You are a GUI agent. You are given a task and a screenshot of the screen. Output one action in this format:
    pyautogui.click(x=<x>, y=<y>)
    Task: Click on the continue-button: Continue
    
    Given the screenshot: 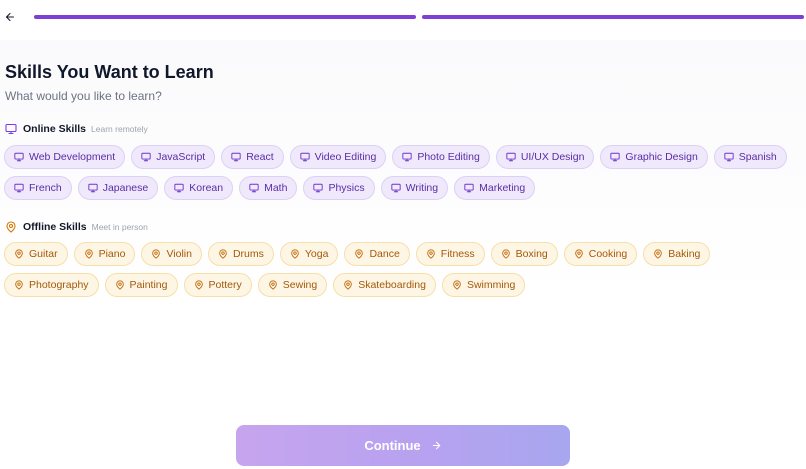 What is the action you would take?
    pyautogui.click(x=403, y=445)
    